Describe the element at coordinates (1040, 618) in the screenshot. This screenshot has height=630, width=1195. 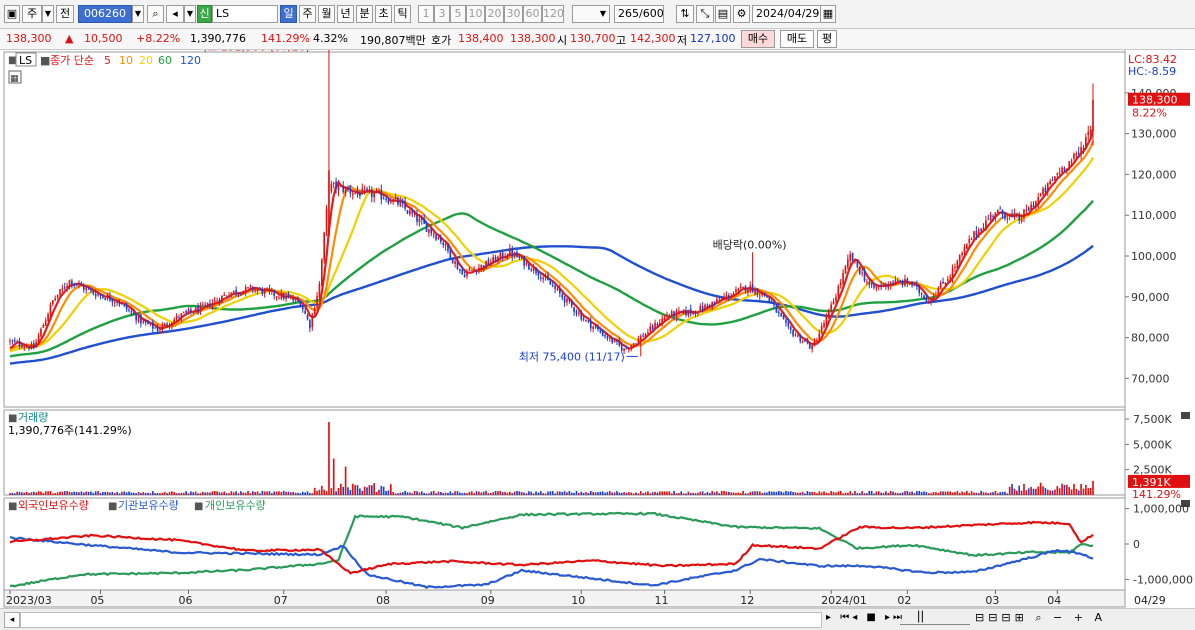
I see `view-tools: ⊟⊟⊟⊞ ⌕ − + A` at that location.